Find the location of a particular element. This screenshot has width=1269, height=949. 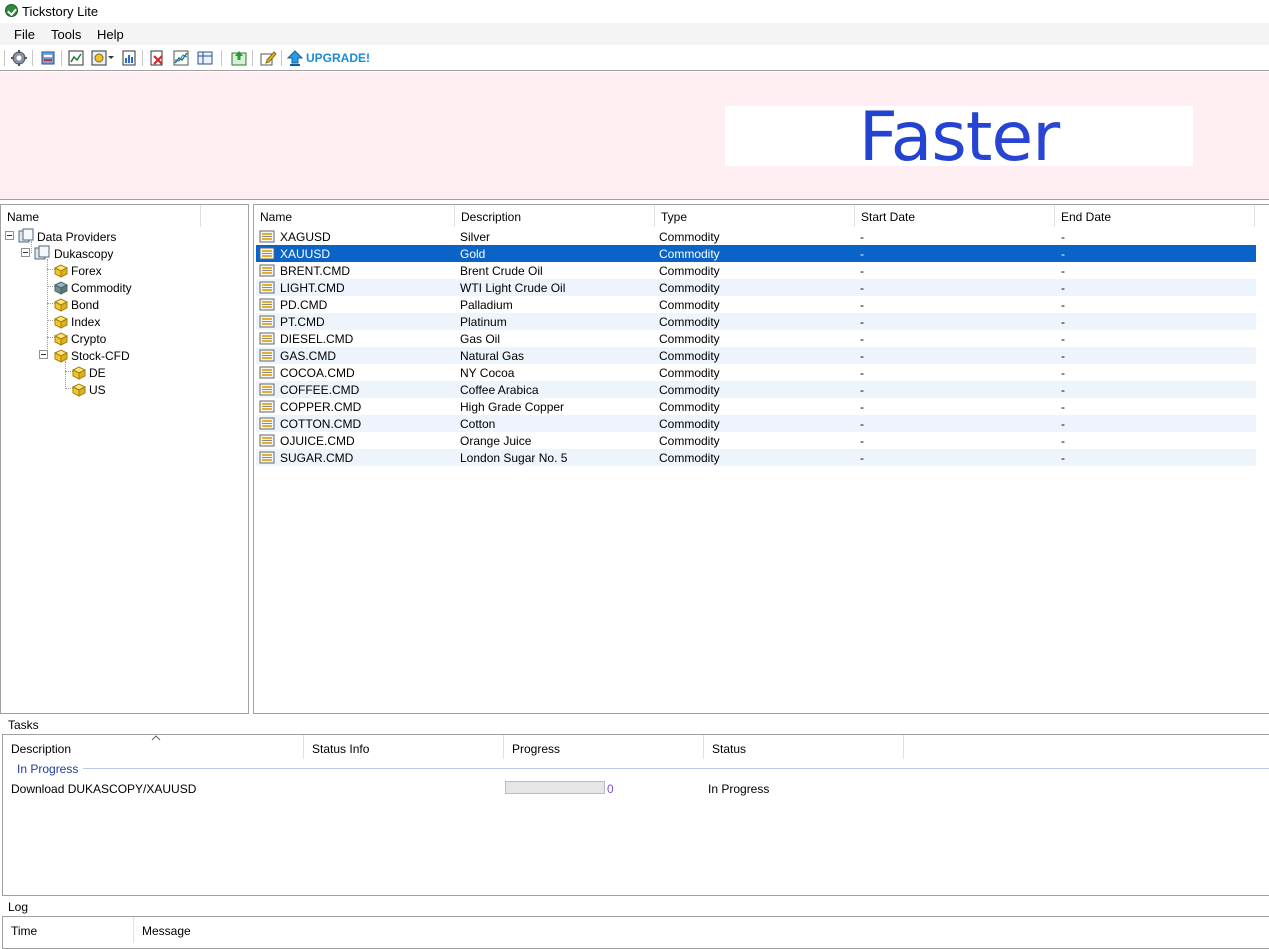

line-chart-icon is located at coordinates (181, 58).